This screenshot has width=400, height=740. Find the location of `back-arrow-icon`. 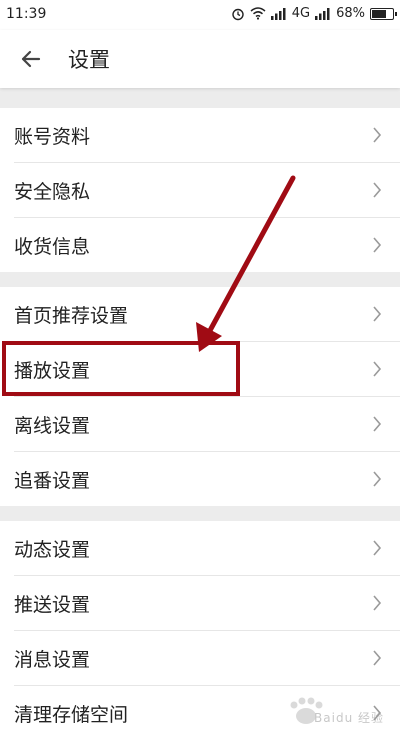

back-arrow-icon is located at coordinates (31, 59).